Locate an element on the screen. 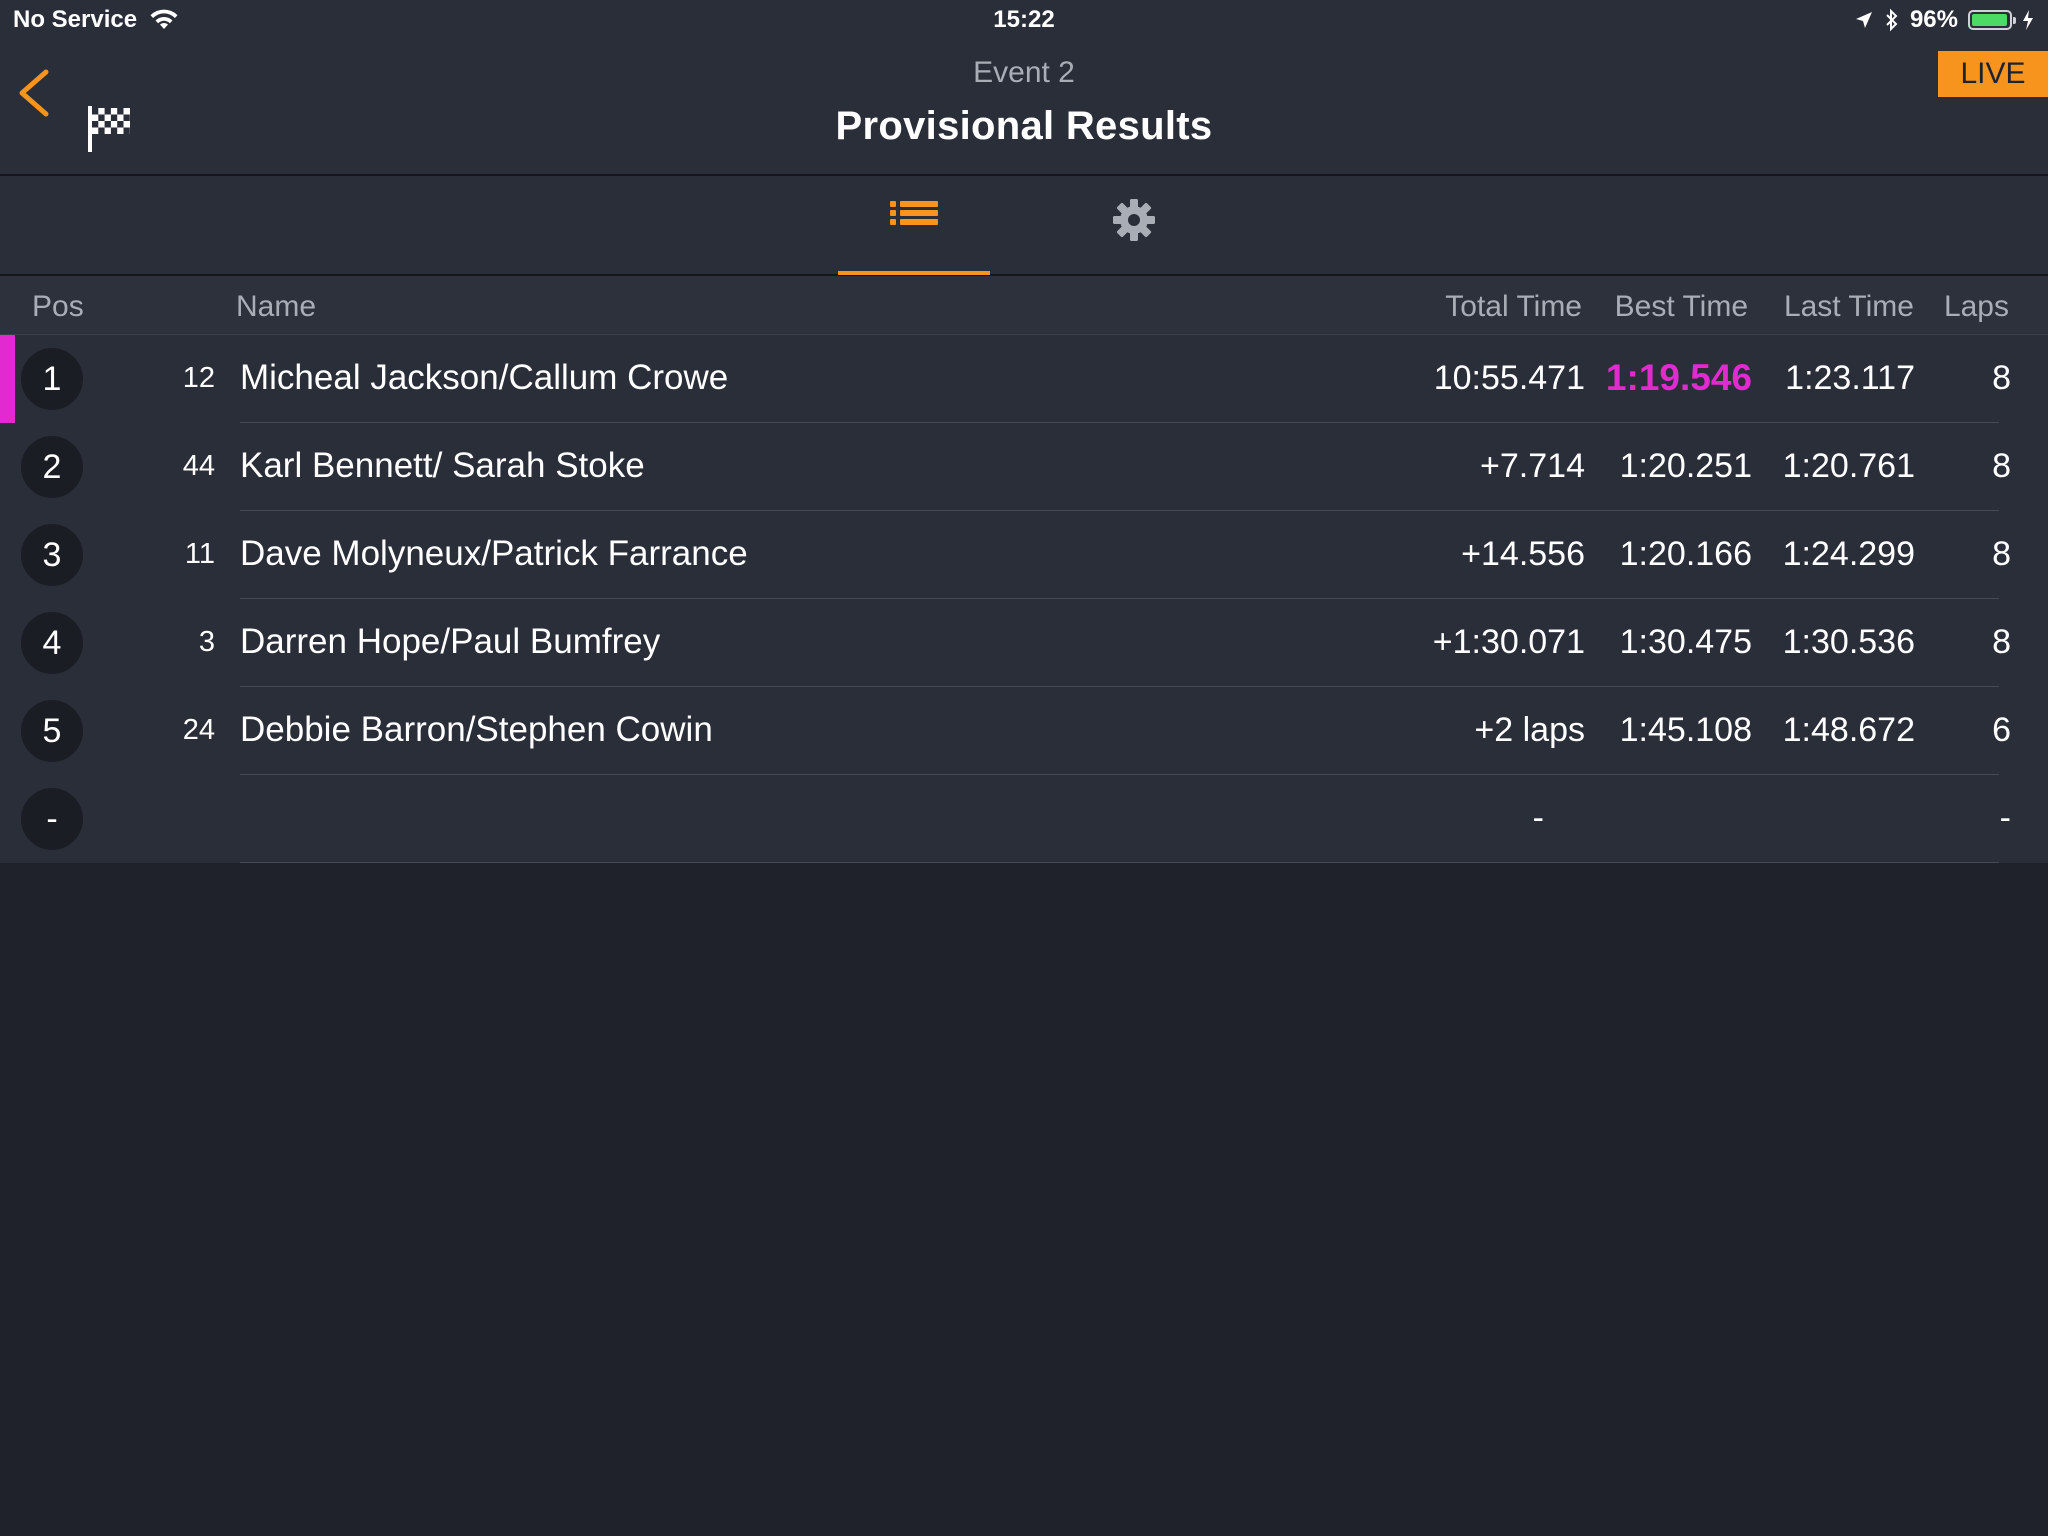 Image resolution: width=2048 pixels, height=1536 pixels. total-time: +14.556 is located at coordinates (1523, 554).